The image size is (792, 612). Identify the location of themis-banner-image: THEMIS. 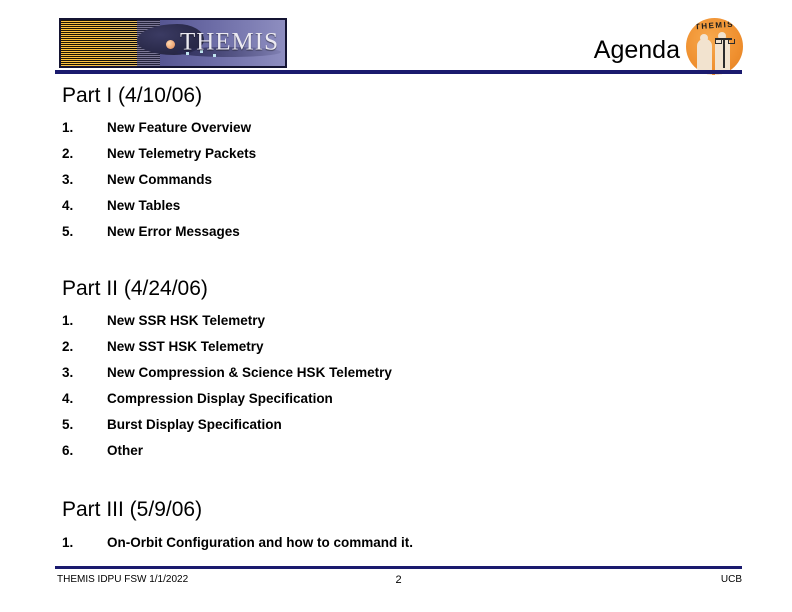
(173, 43).